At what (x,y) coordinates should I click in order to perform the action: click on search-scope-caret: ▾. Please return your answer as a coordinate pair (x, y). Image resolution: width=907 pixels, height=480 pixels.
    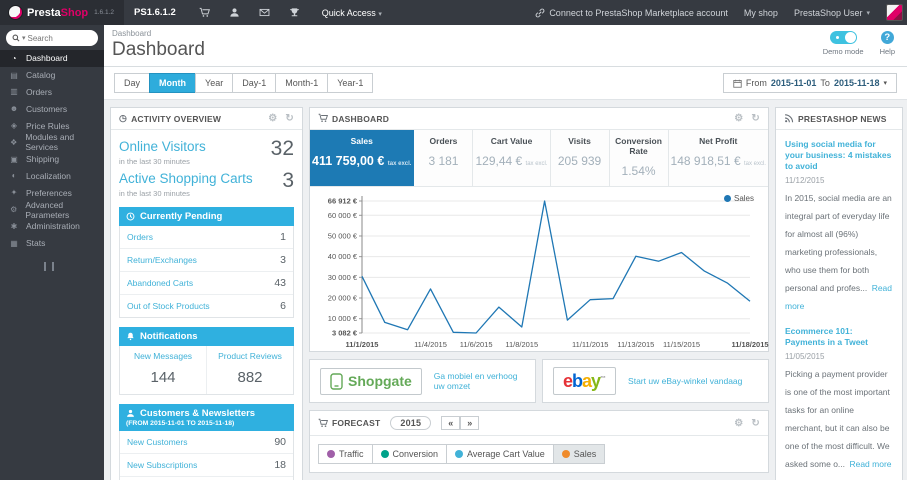
    Looking at the image, I should click on (24, 38).